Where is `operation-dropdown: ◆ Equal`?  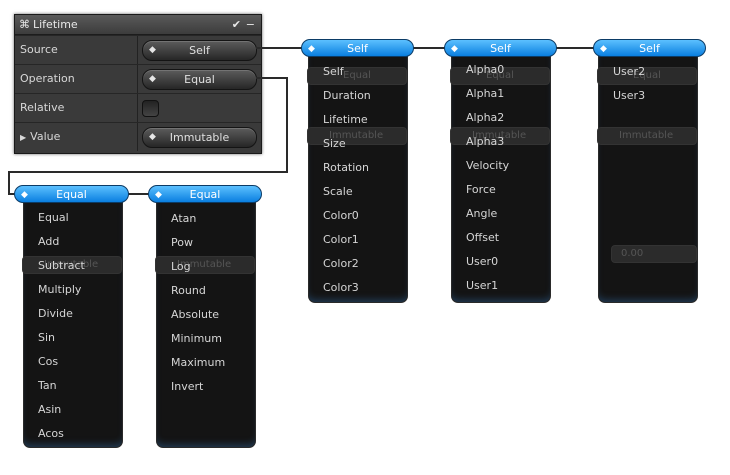 operation-dropdown: ◆ Equal is located at coordinates (199, 79).